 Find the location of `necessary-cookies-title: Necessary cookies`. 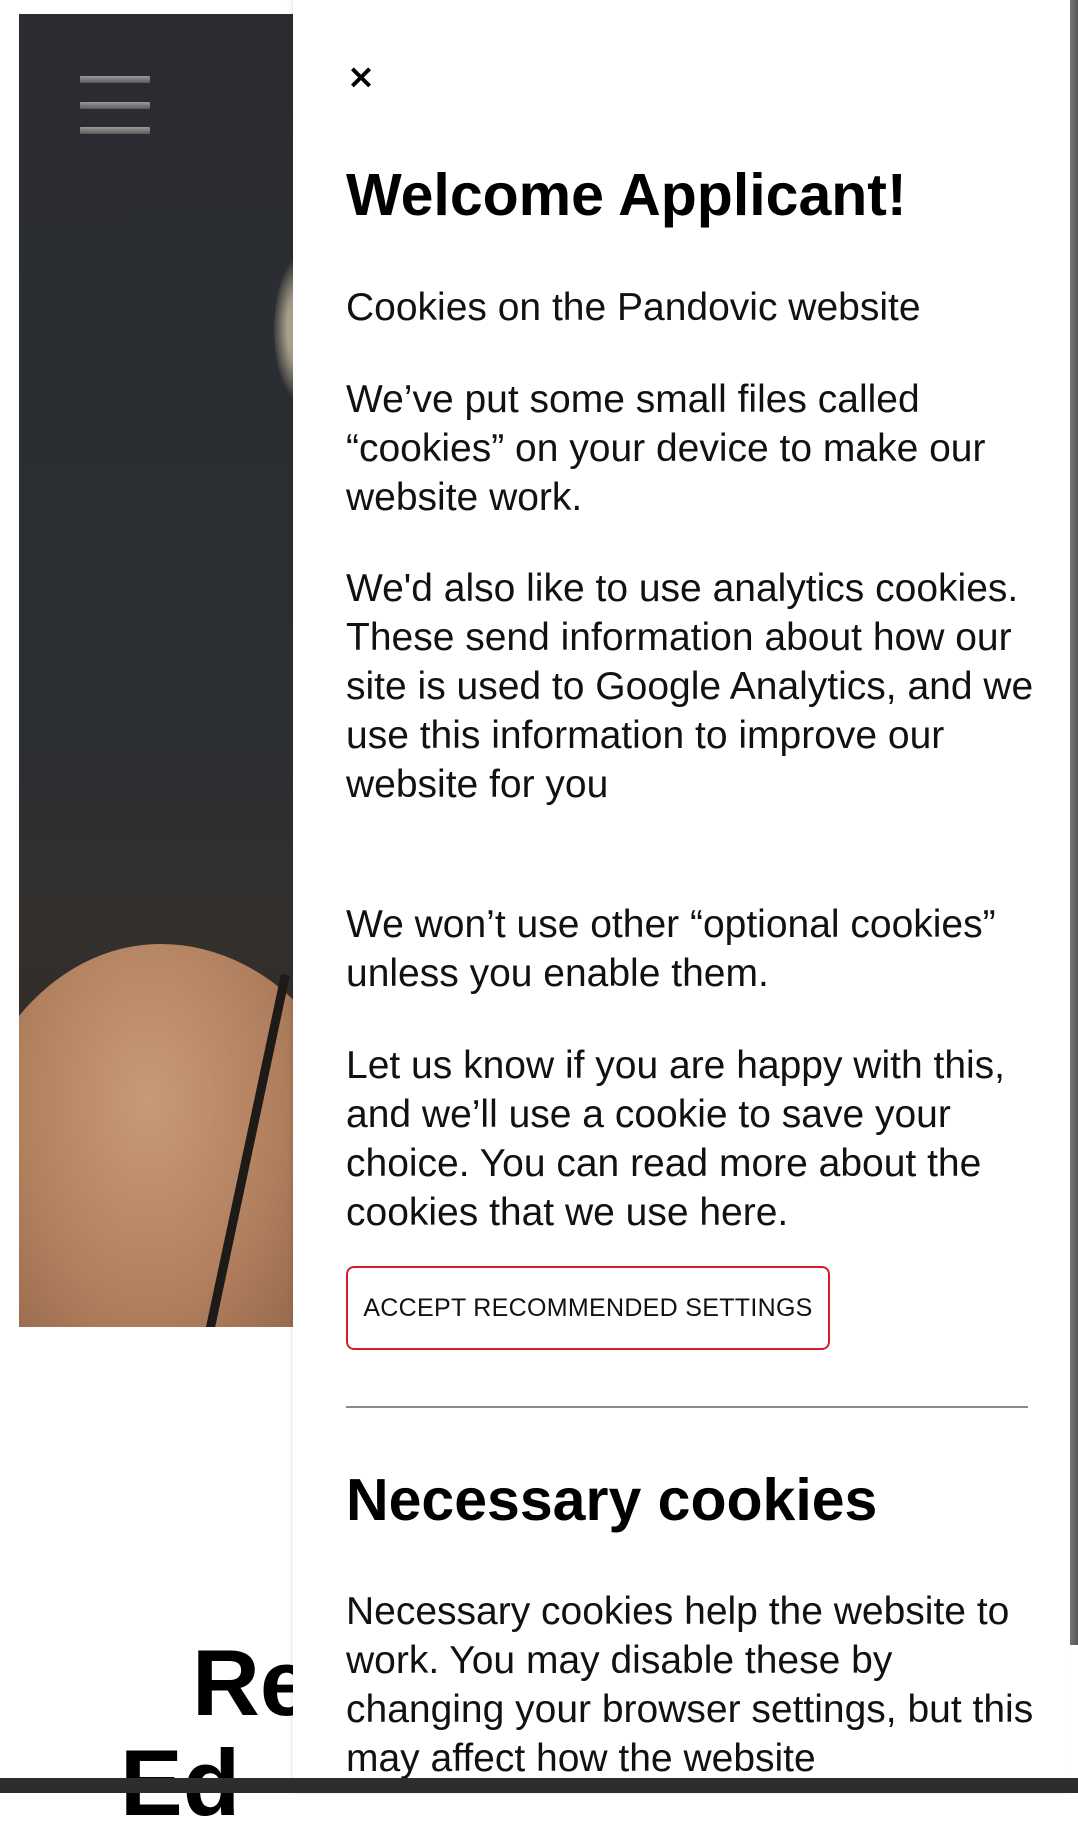

necessary-cookies-title: Necessary cookies is located at coordinates (612, 1500).